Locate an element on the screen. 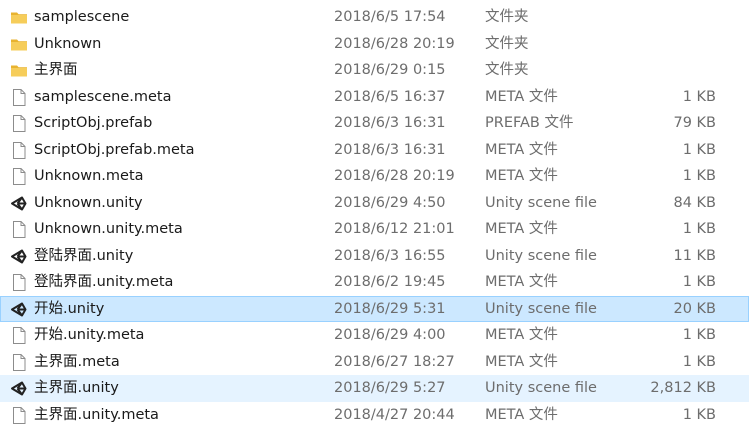 The width and height of the screenshot is (749, 428). file-name: Unknown.unity is located at coordinates (88, 202).